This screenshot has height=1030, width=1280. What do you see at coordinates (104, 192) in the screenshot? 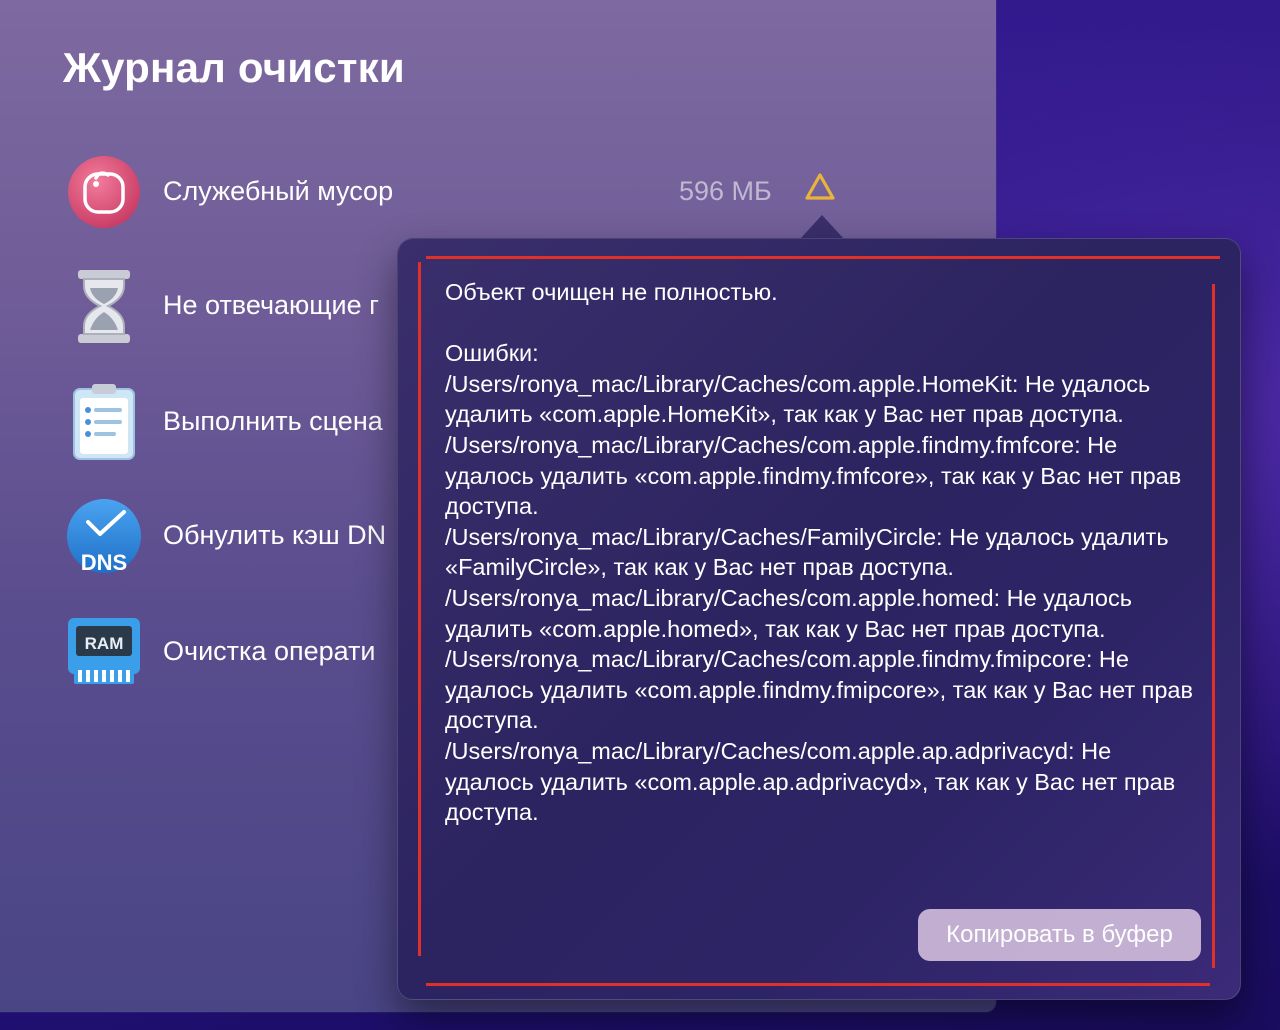
I see `trash-icon` at bounding box center [104, 192].